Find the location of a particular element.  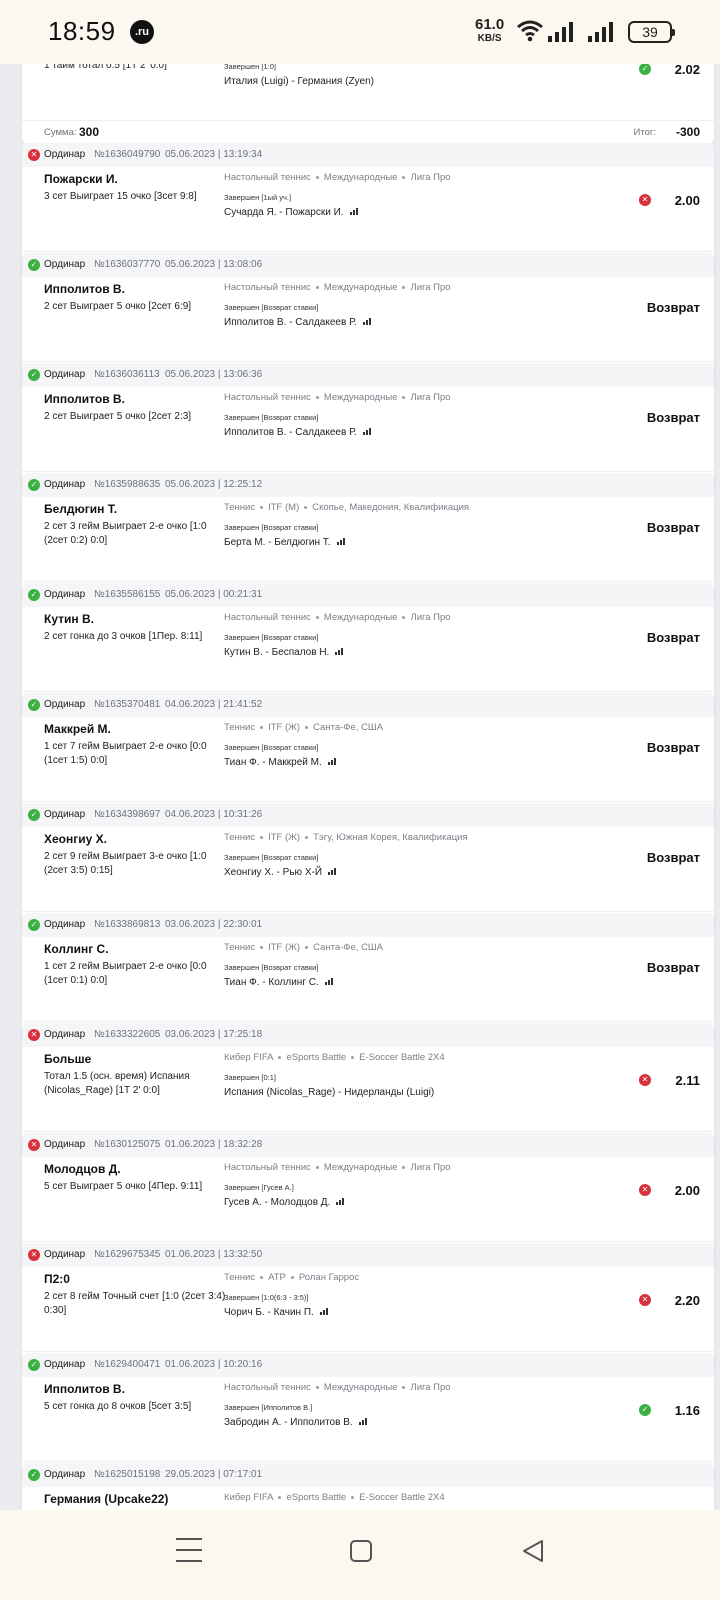

recent-apps-button is located at coordinates (189, 1550).